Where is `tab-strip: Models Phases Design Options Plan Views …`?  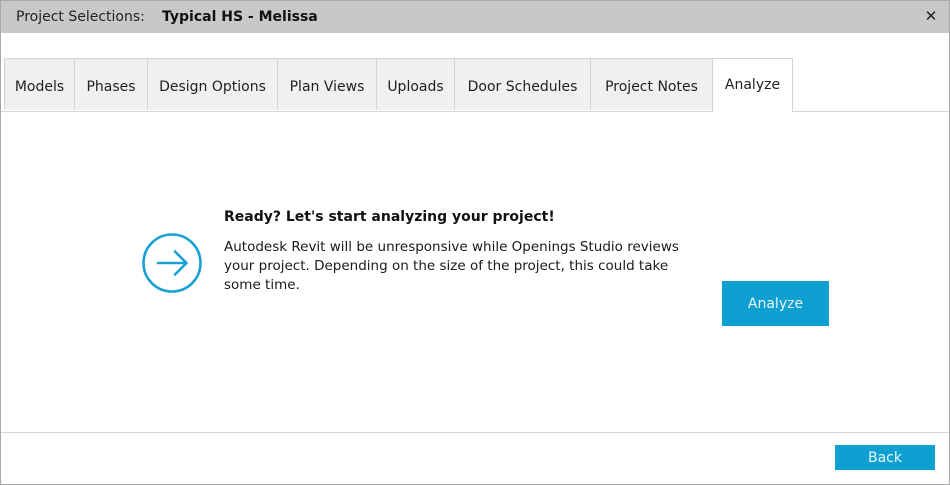 tab-strip: Models Phases Design Options Plan Views … is located at coordinates (475, 85).